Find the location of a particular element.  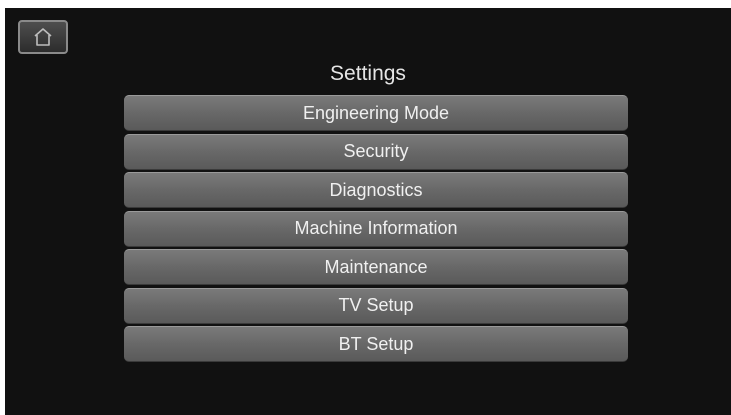

menu-item-machine-information: Machine Information is located at coordinates (376, 228).